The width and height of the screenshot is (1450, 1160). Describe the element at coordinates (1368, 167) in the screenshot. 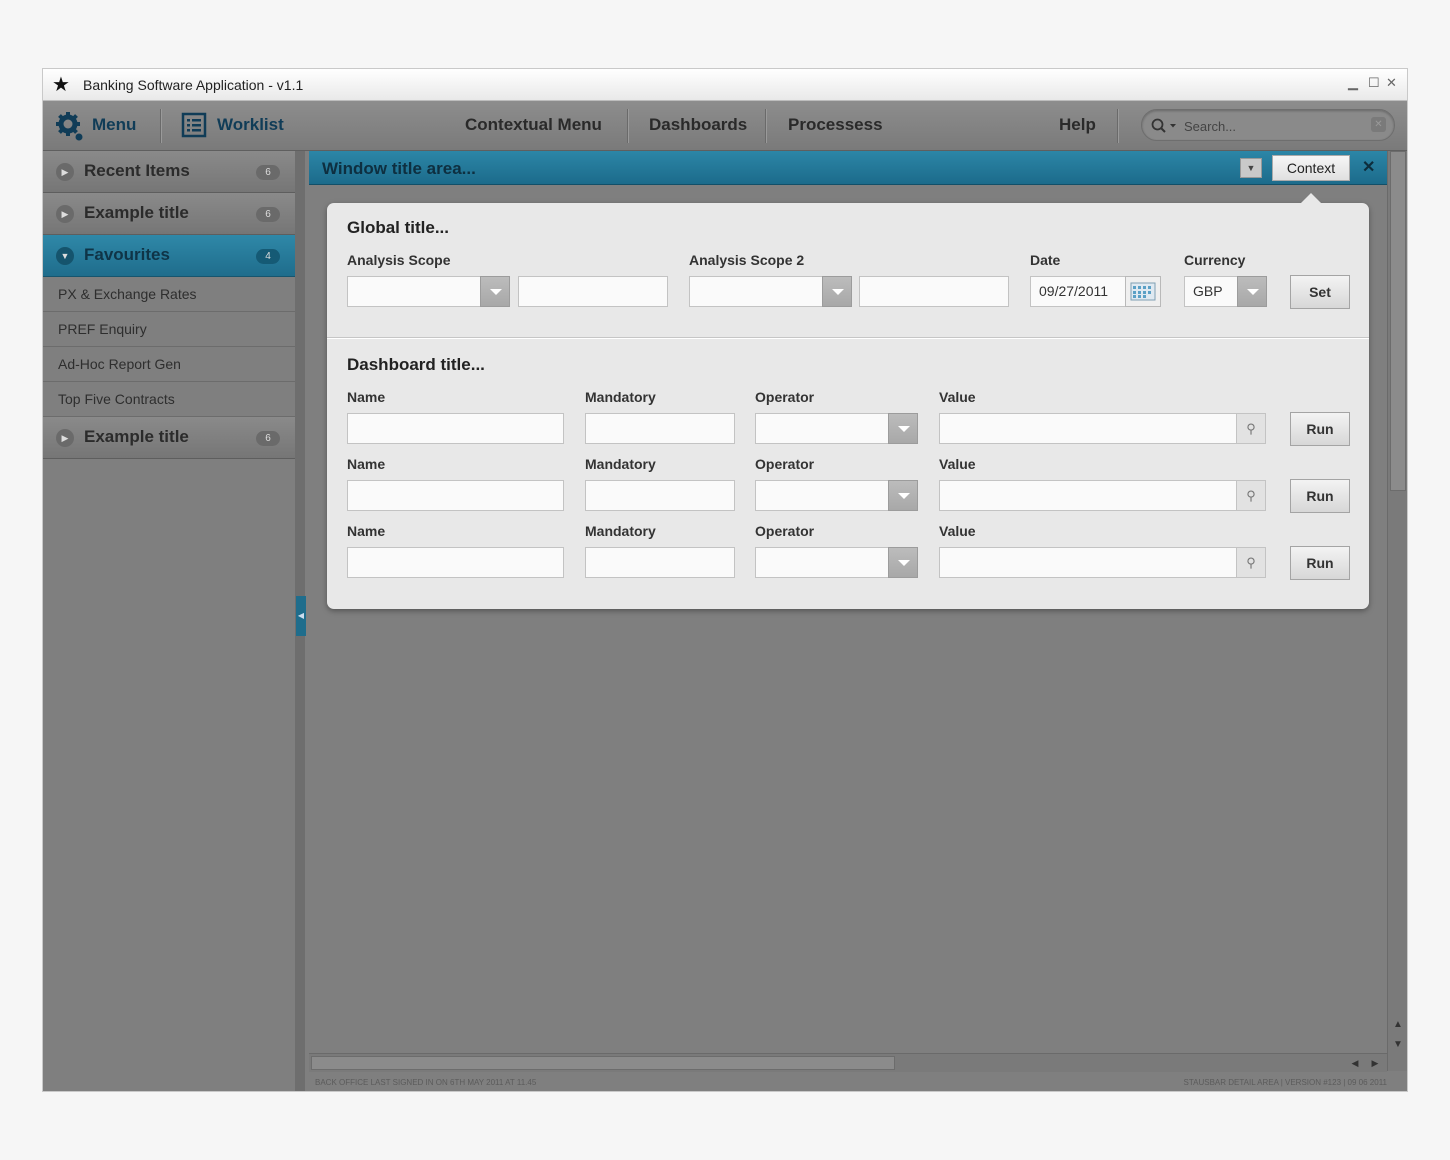

I see `close-window-icon: ✕` at that location.